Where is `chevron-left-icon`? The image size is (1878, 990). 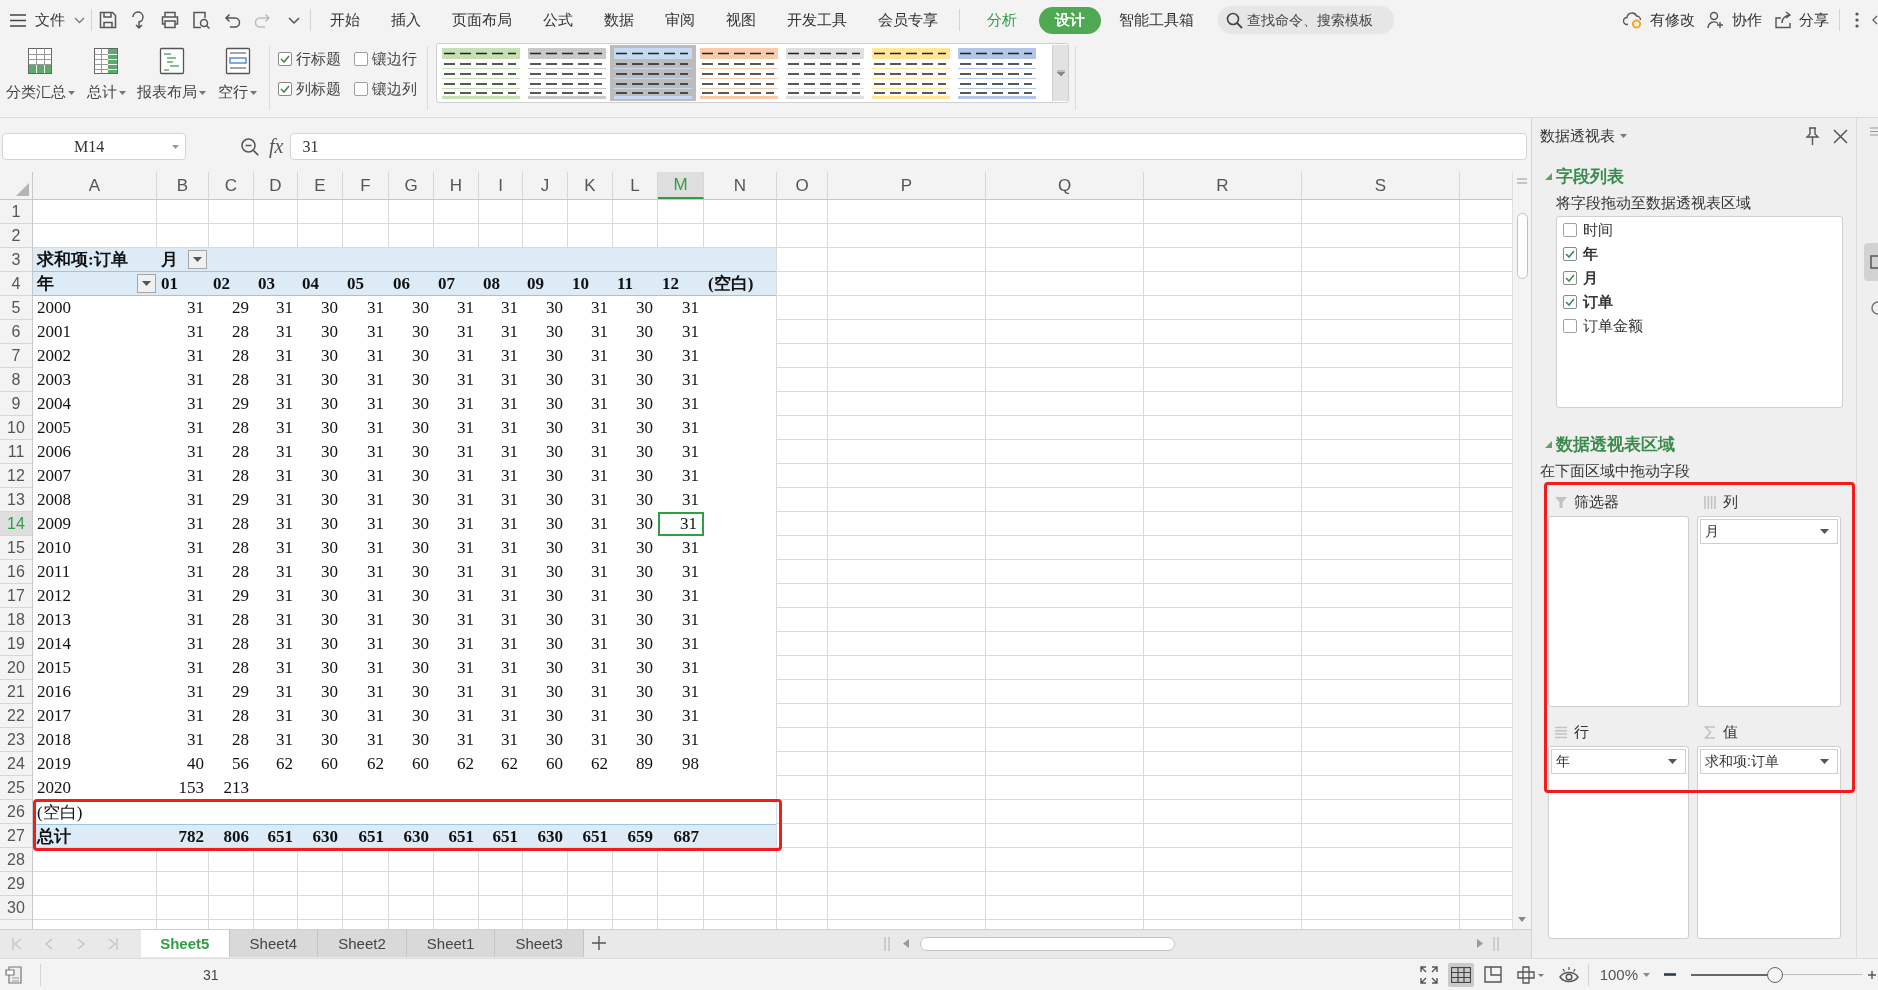
chevron-left-icon is located at coordinates (1875, 20).